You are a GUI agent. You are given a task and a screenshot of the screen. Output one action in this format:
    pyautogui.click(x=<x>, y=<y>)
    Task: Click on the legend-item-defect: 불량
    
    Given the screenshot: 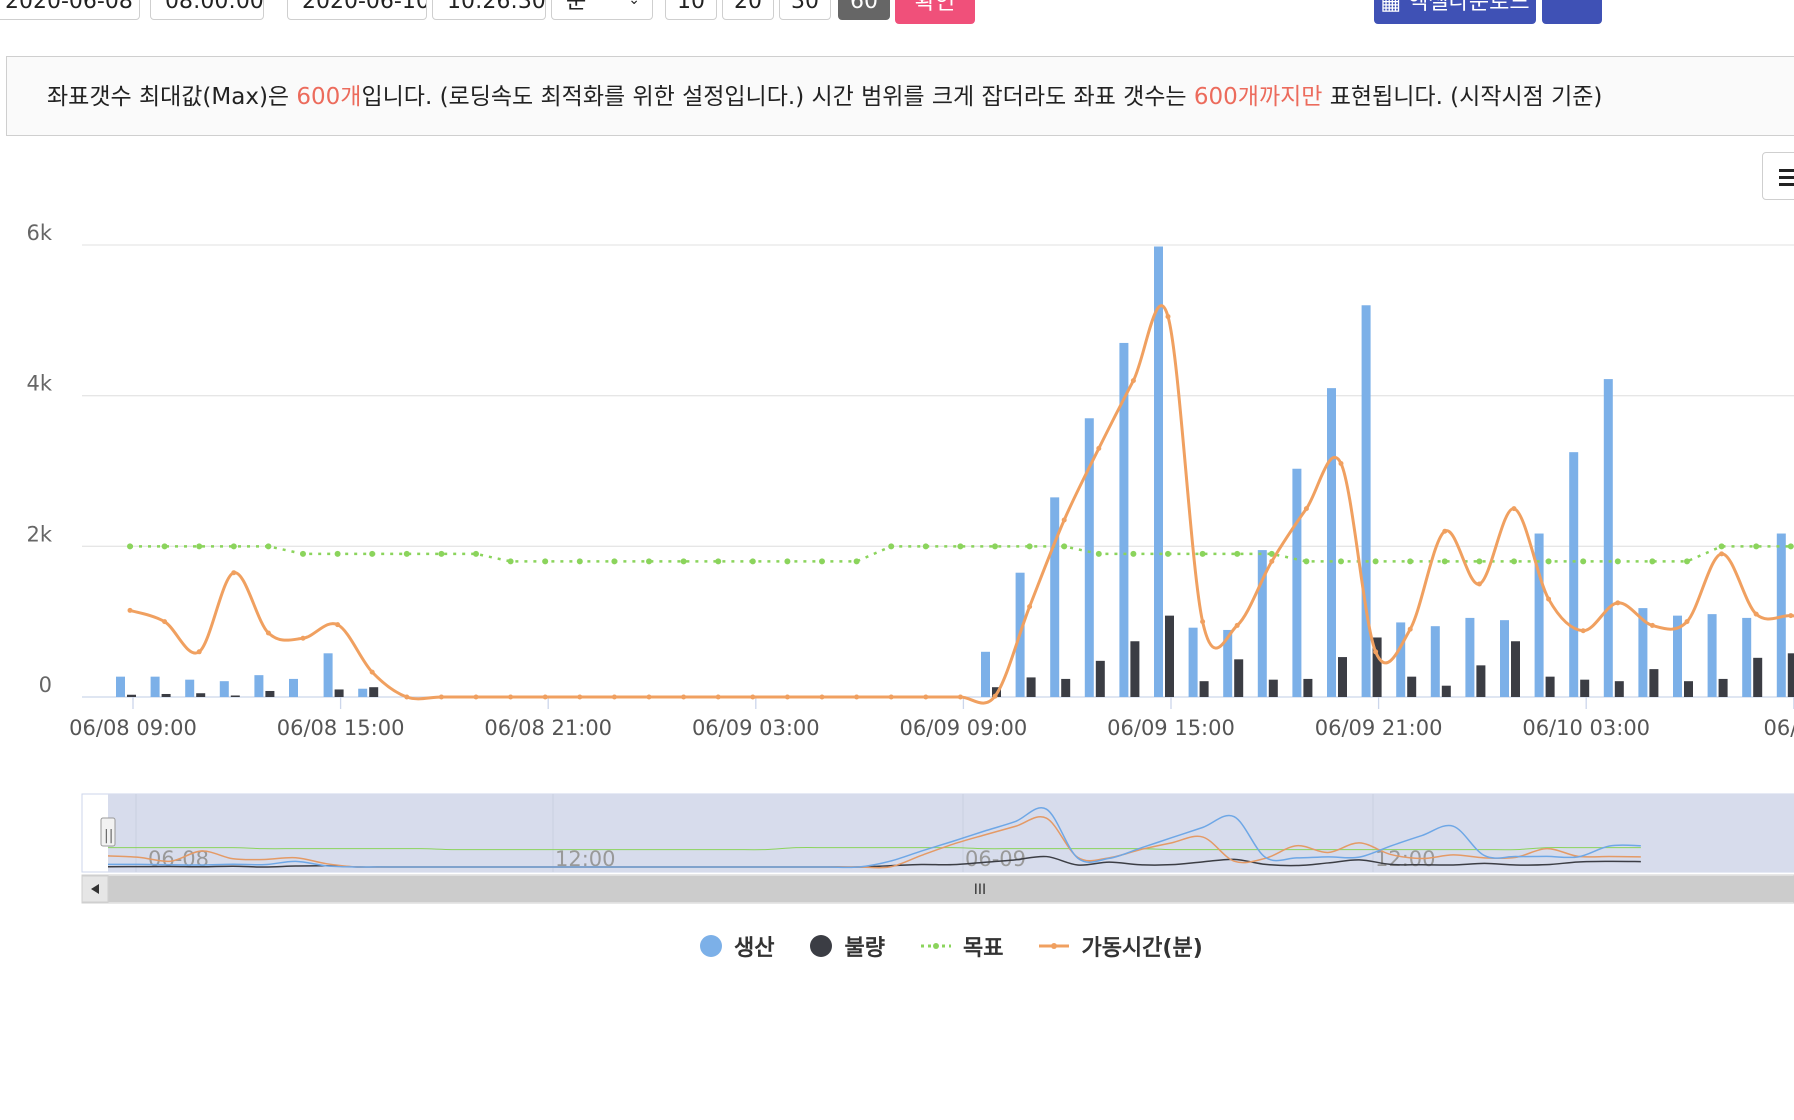 What is the action you would take?
    pyautogui.click(x=847, y=946)
    